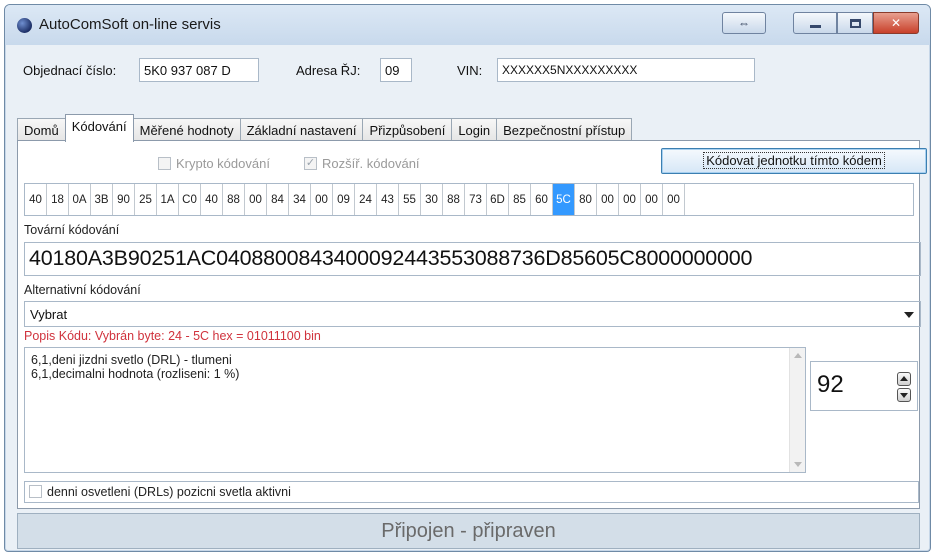 This screenshot has height=556, width=935. I want to click on apply-coding-button: Kódovat jednotku tímto kódem, so click(794, 161).